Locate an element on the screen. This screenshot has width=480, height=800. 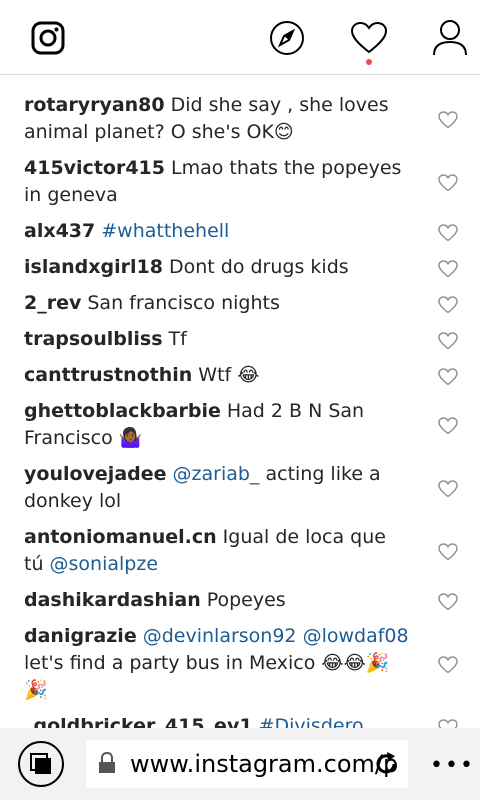
comment-username: youlovejadee is located at coordinates (95, 474).